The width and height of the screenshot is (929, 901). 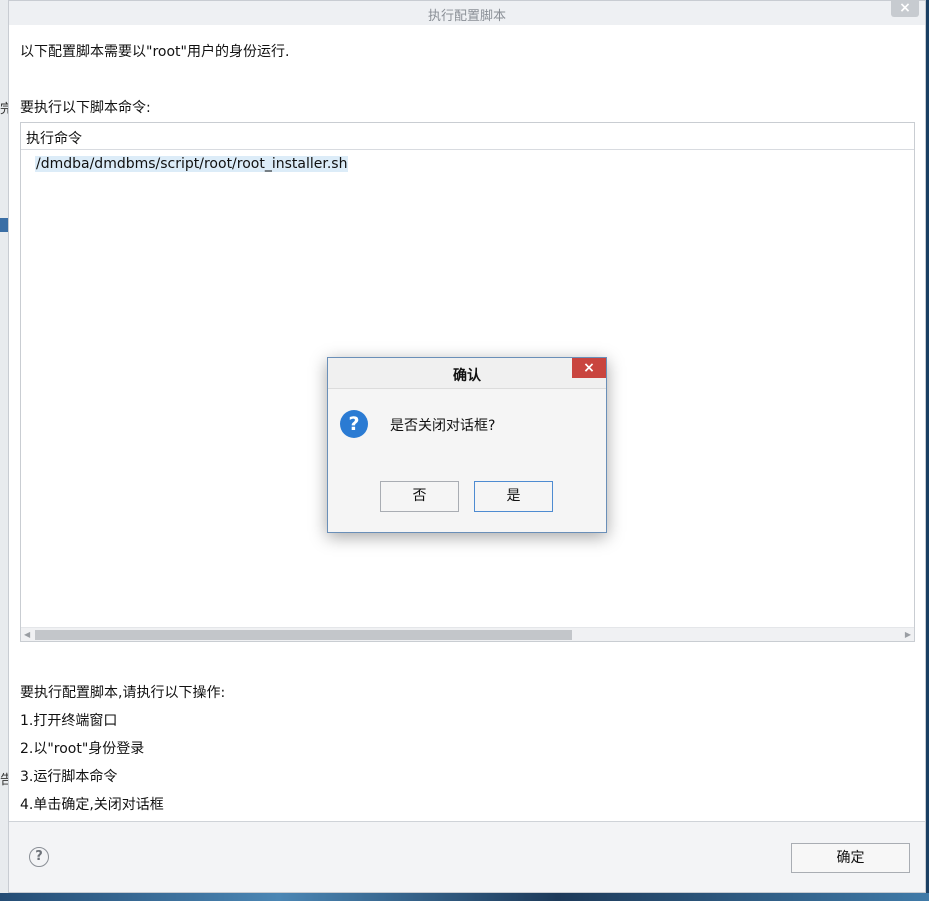 I want to click on scroll-right-icon: ▶, so click(x=908, y=634).